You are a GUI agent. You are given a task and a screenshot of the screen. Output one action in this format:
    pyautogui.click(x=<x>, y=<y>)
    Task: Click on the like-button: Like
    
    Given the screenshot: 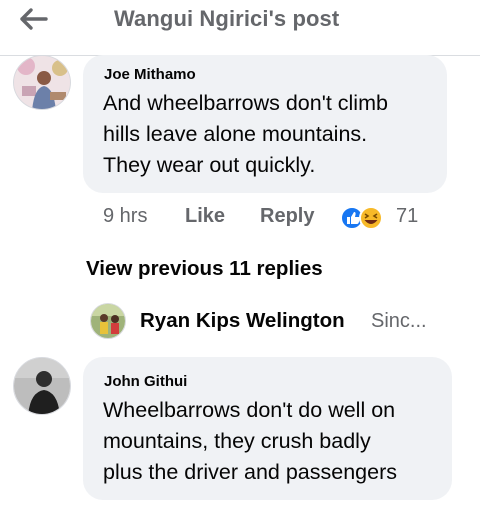 What is the action you would take?
    pyautogui.click(x=205, y=216)
    